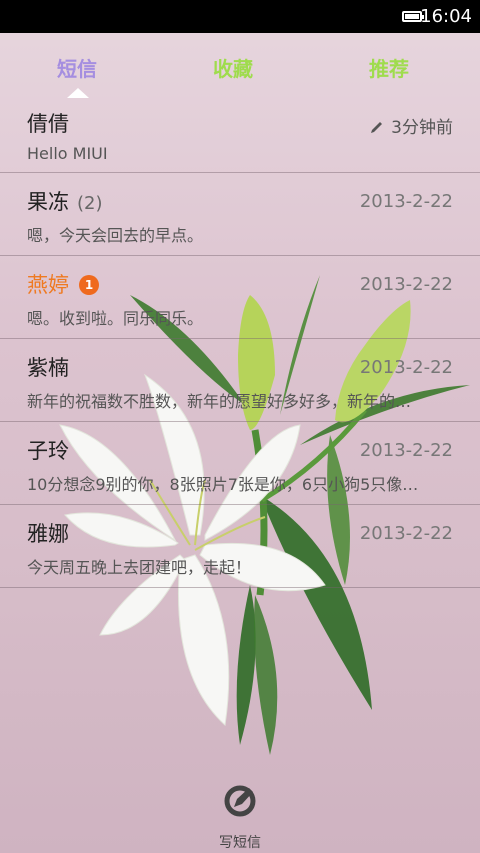 Image resolution: width=480 pixels, height=853 pixels. Describe the element at coordinates (240, 16) in the screenshot. I see `status-bar: 16:04` at that location.